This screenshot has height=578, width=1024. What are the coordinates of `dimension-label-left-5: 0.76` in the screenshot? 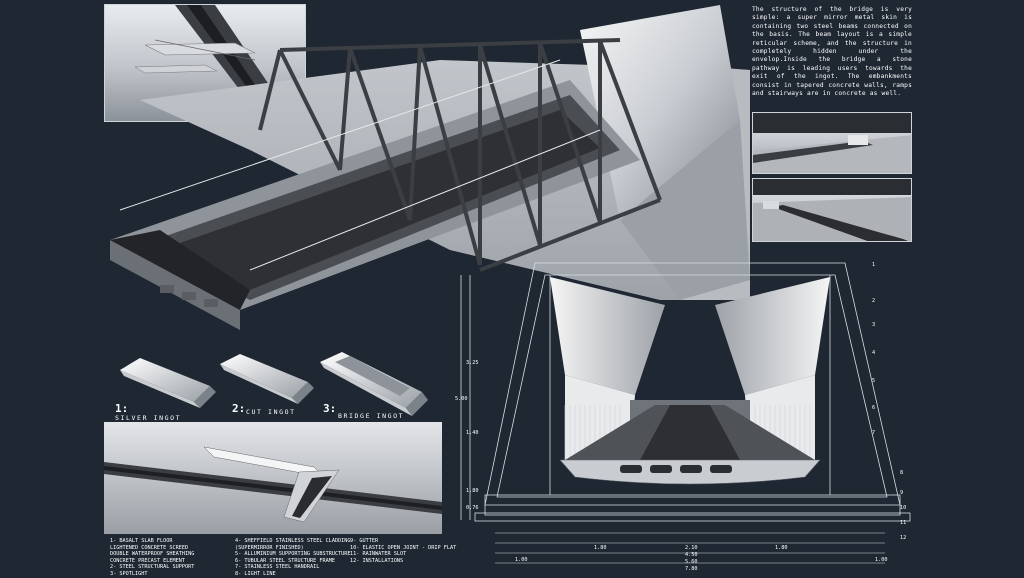 It's located at (472, 508).